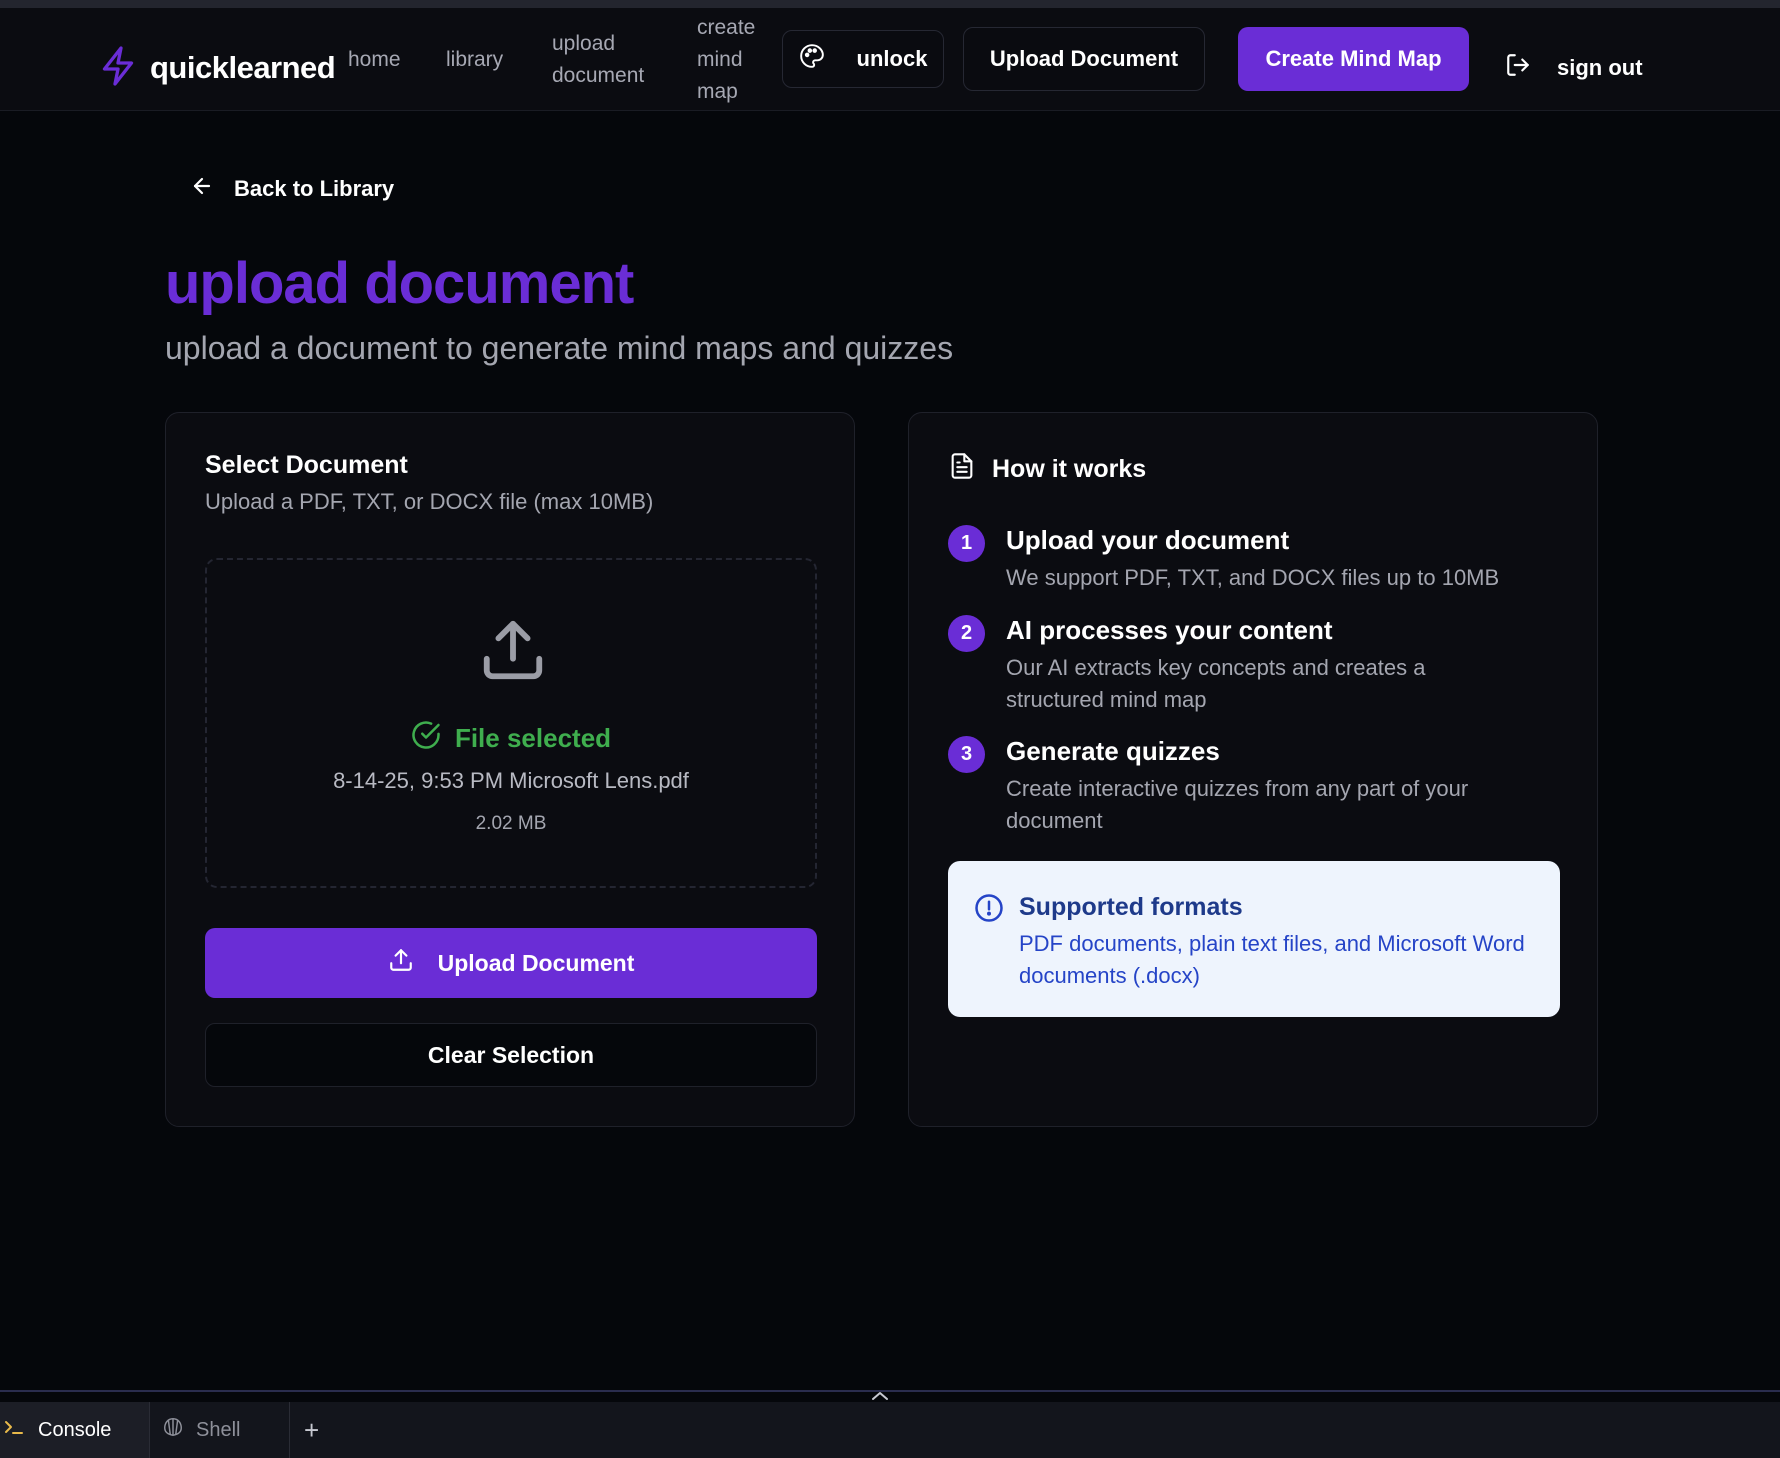  I want to click on nav-link-create-line3: map, so click(717, 91).